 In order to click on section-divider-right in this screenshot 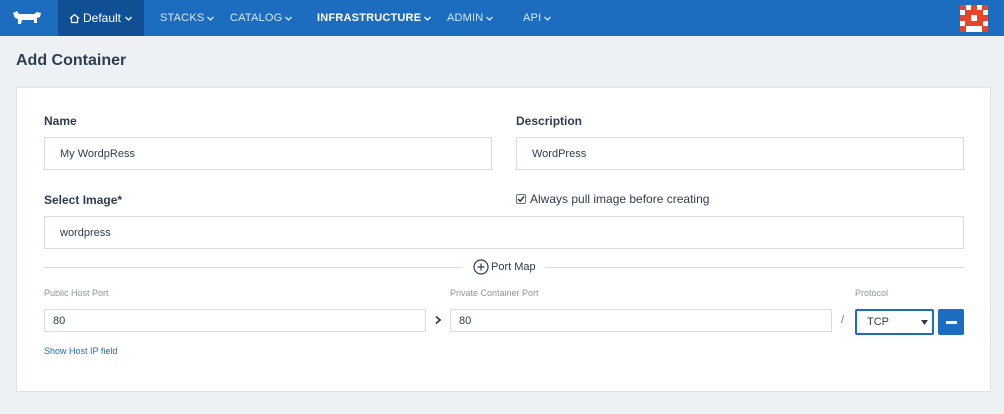, I will do `click(754, 267)`.